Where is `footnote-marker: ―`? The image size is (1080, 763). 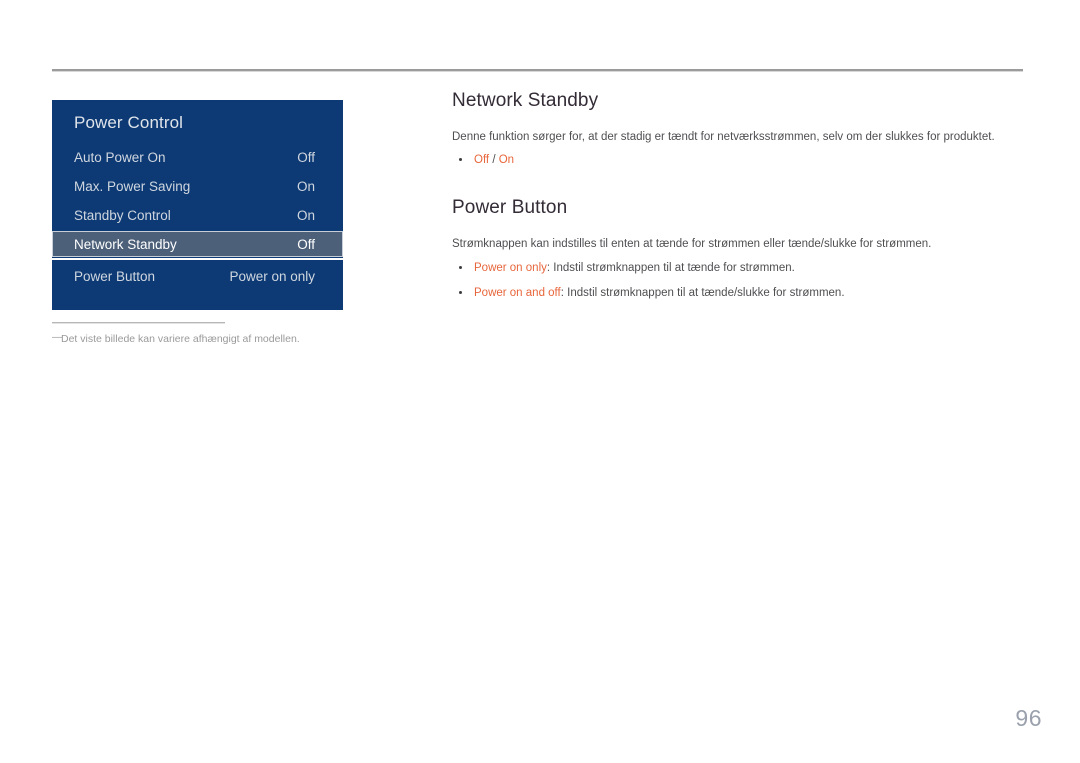 footnote-marker: ― is located at coordinates (57, 337).